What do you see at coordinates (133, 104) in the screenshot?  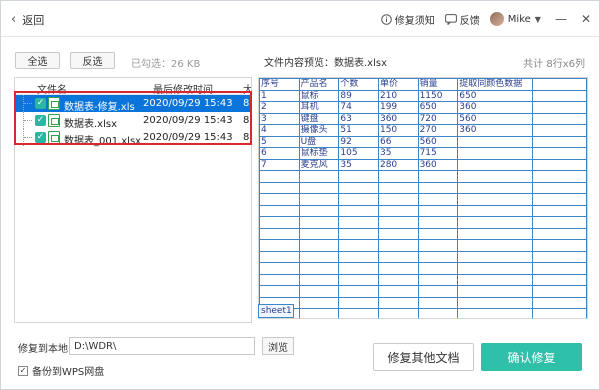 I see `file-row: ✓ 数据表-修复.xls 2020/09/29 15:43 8` at bounding box center [133, 104].